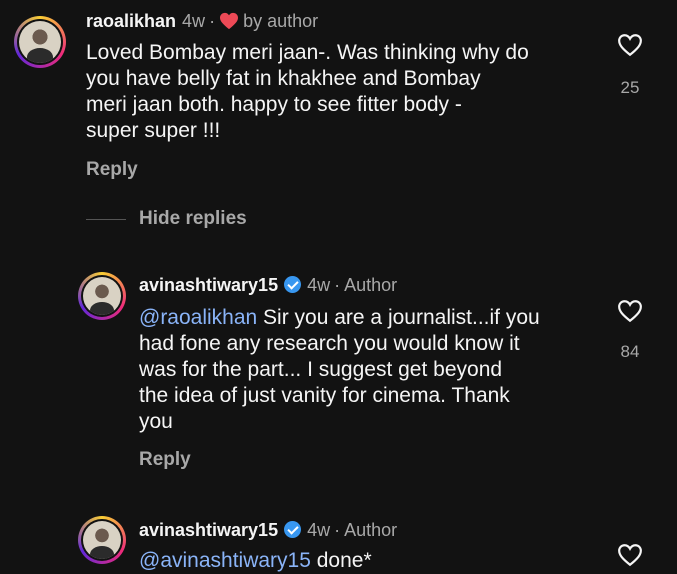  I want to click on by-author-label: by author, so click(281, 21).